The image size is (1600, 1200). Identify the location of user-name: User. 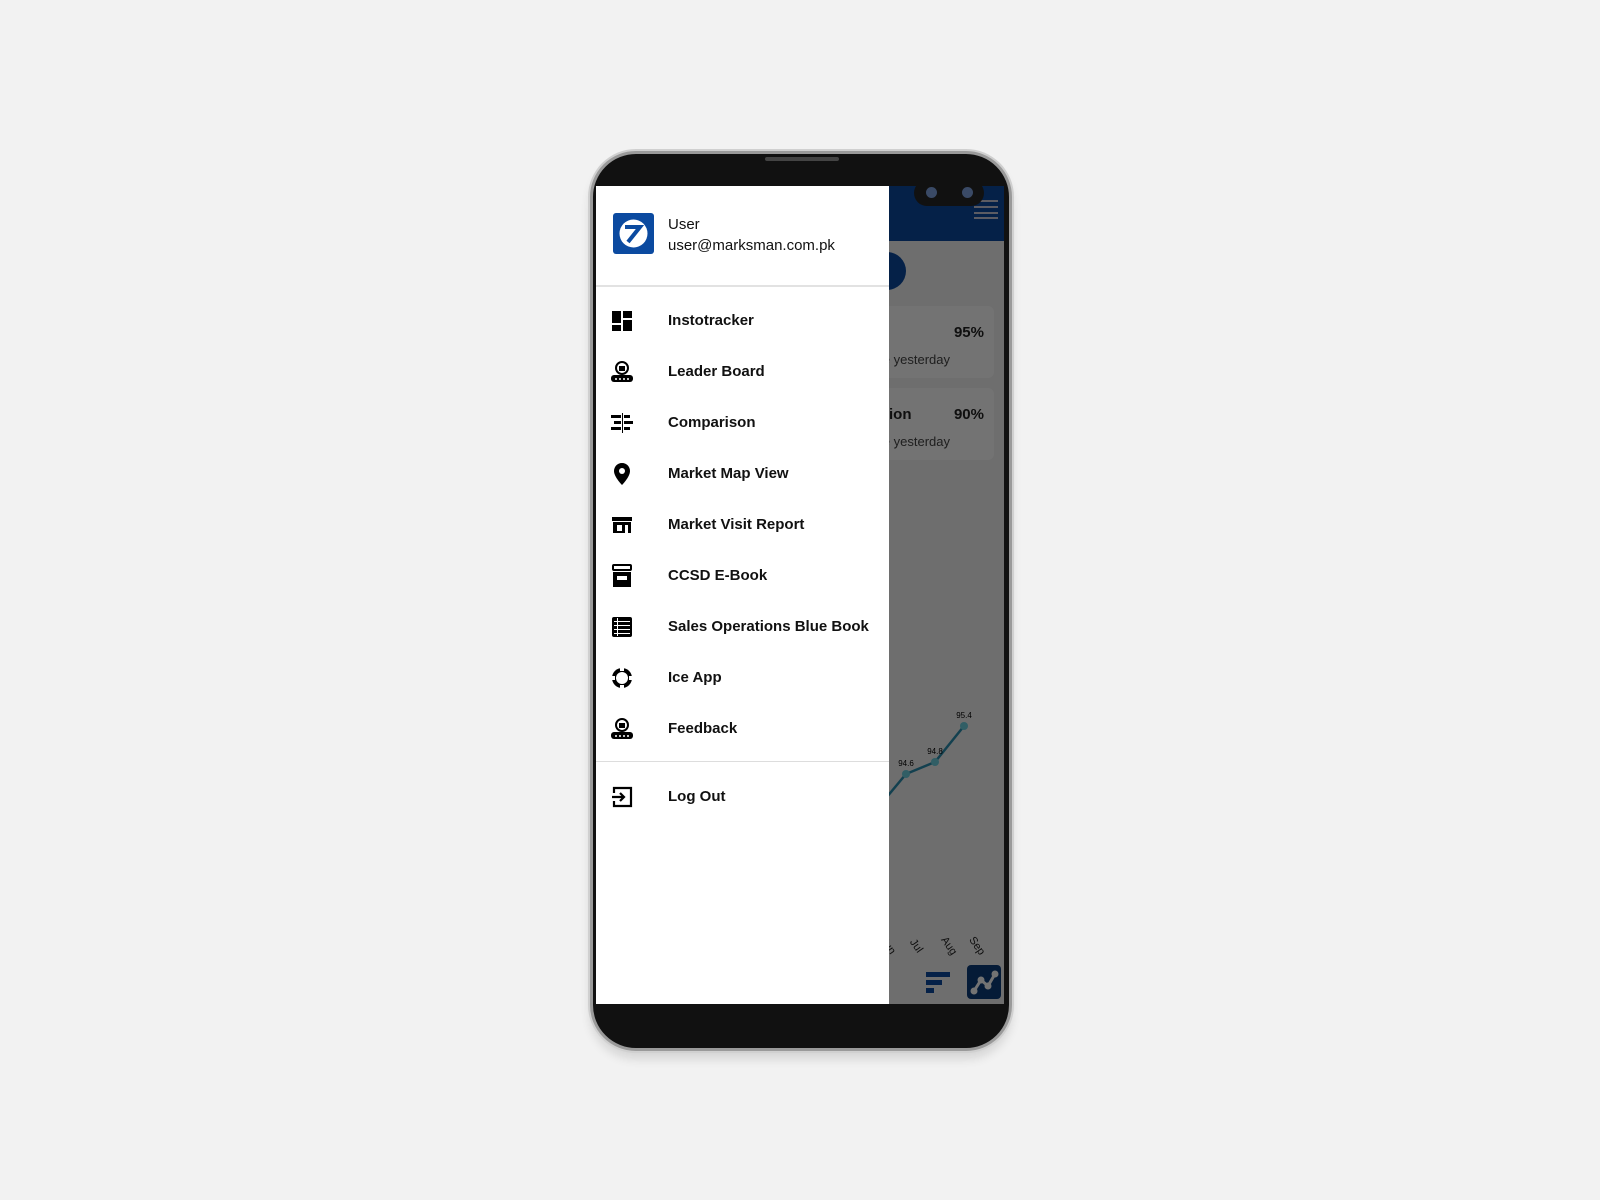
(684, 224).